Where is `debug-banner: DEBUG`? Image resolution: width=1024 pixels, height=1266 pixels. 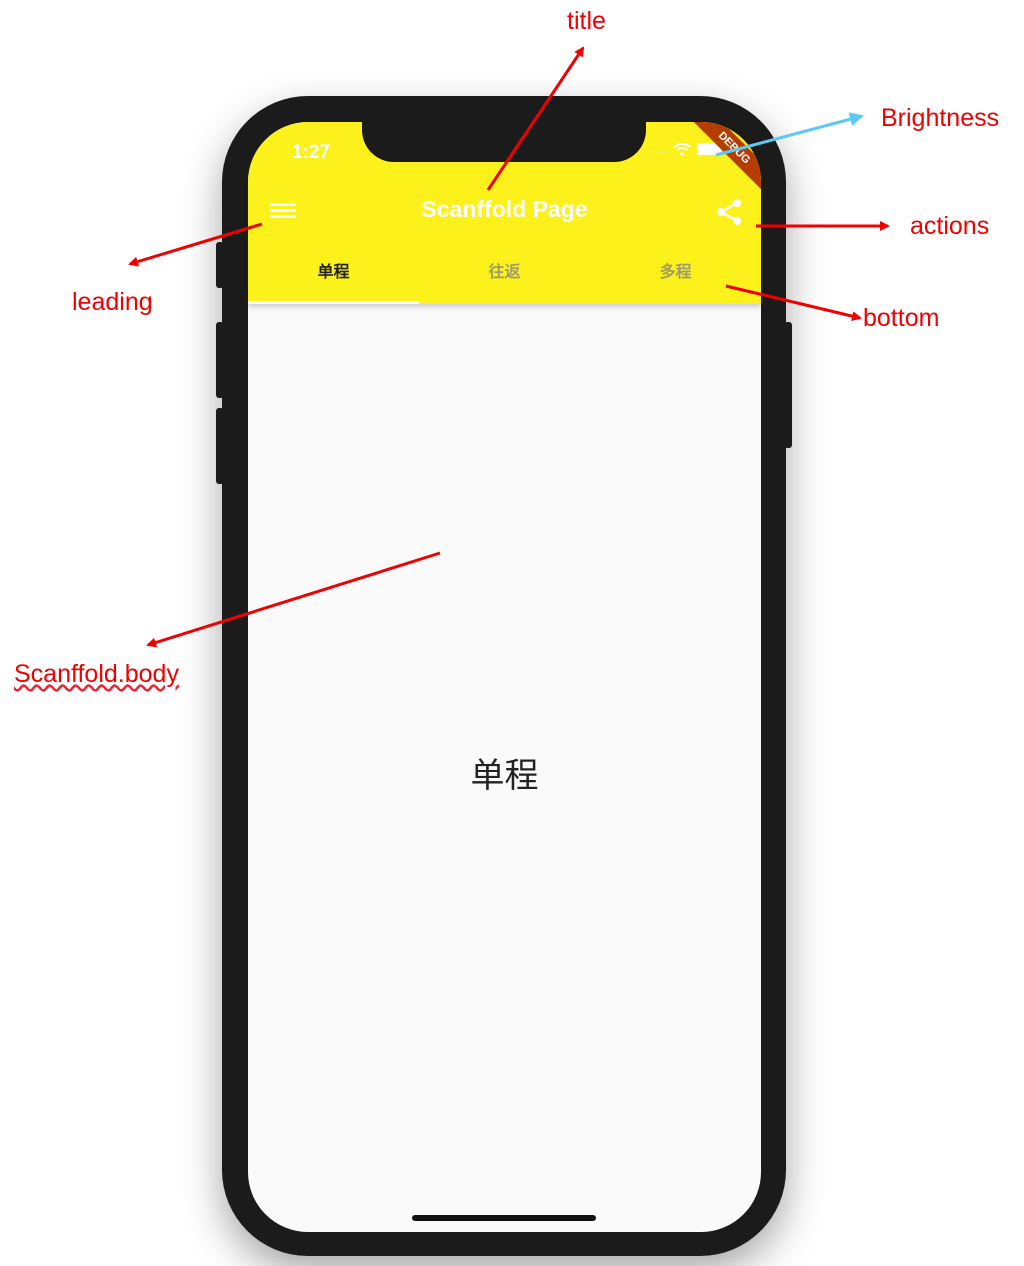 debug-banner: DEBUG is located at coordinates (724, 158).